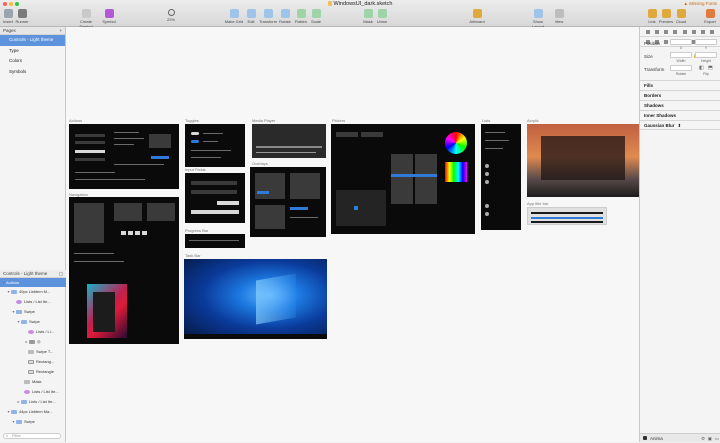  What do you see at coordinates (255, 299) in the screenshot?
I see `artboard-task-bar` at bounding box center [255, 299].